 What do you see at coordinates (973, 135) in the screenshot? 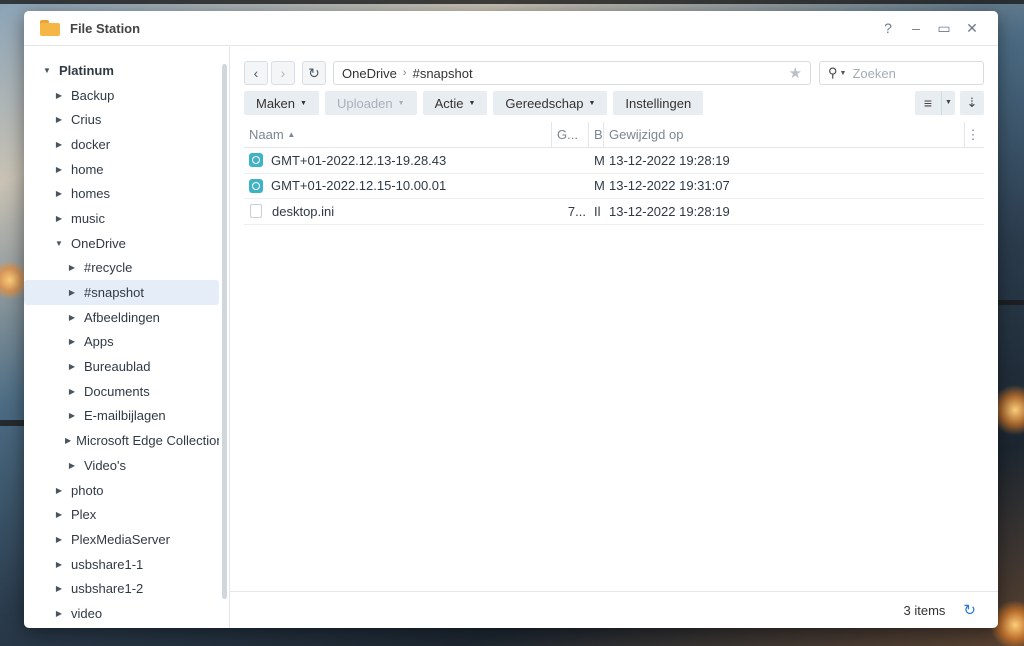
I see `column-options-icon: ⋮` at bounding box center [973, 135].